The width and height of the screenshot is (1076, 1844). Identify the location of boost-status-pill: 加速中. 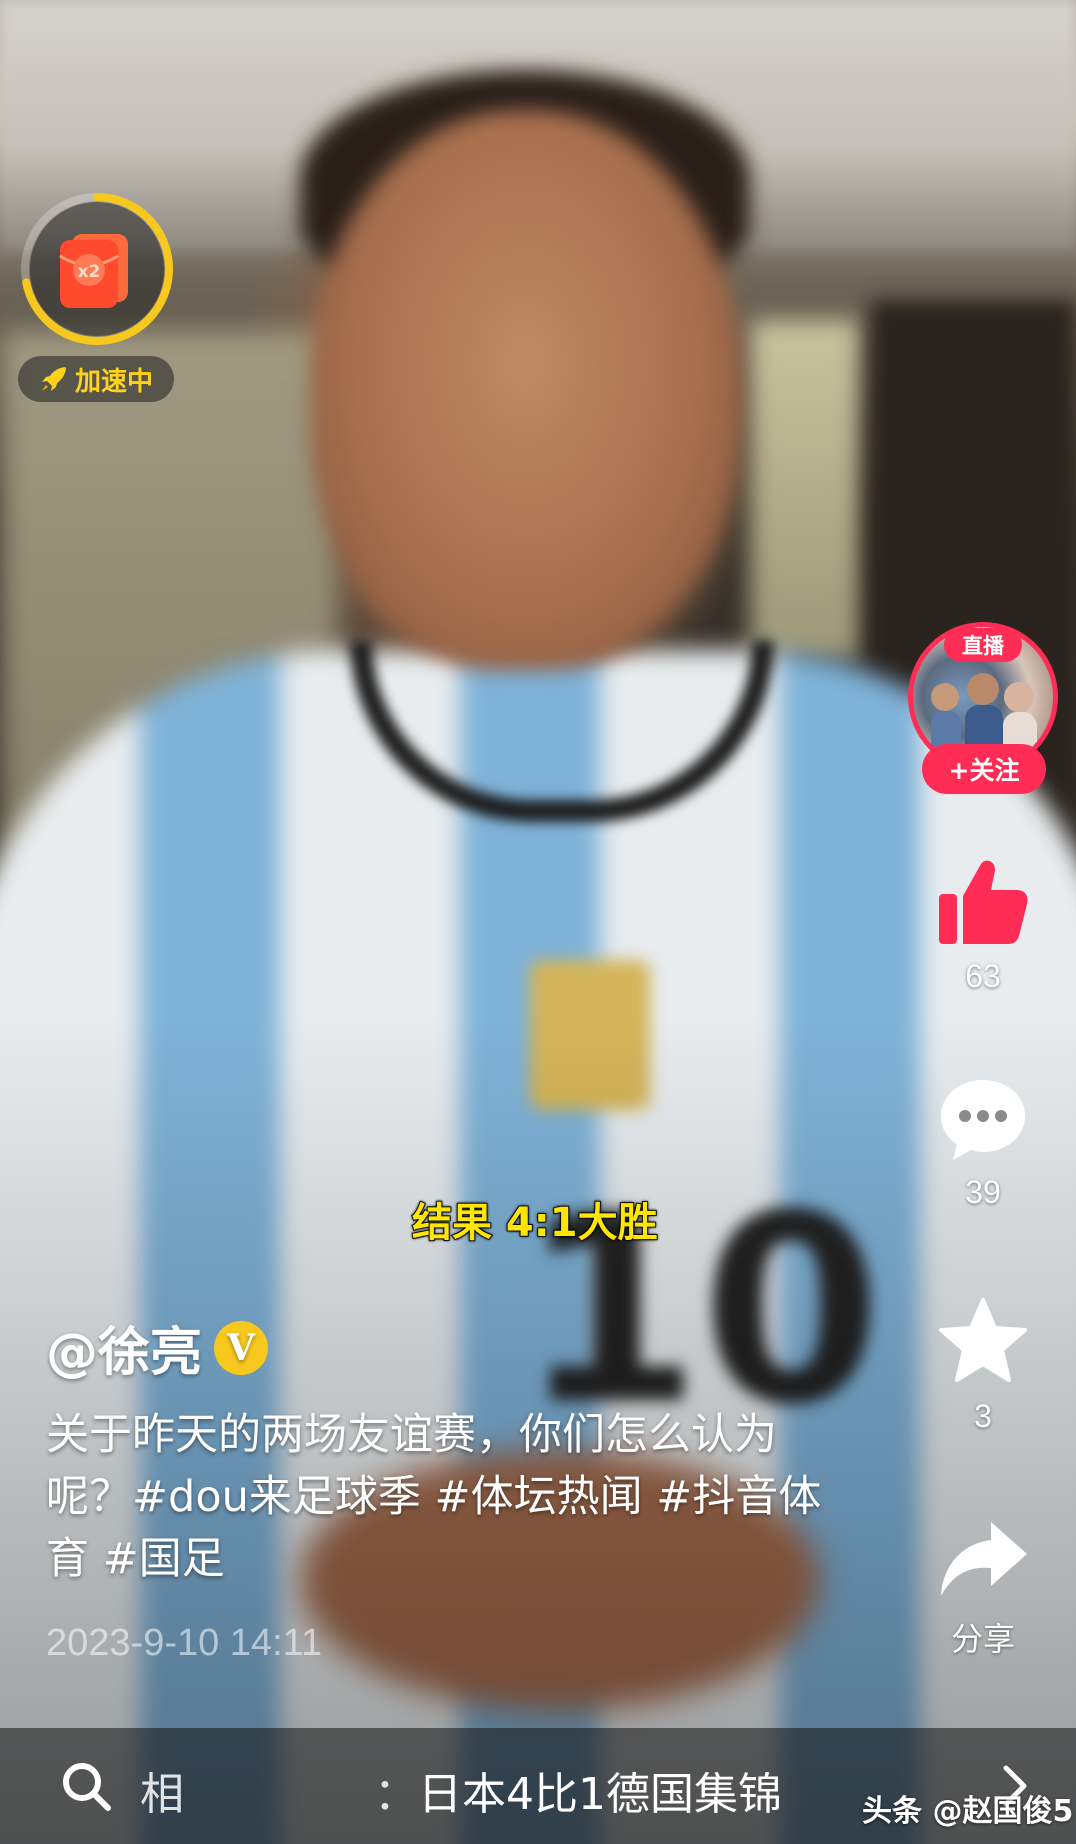
(96, 379).